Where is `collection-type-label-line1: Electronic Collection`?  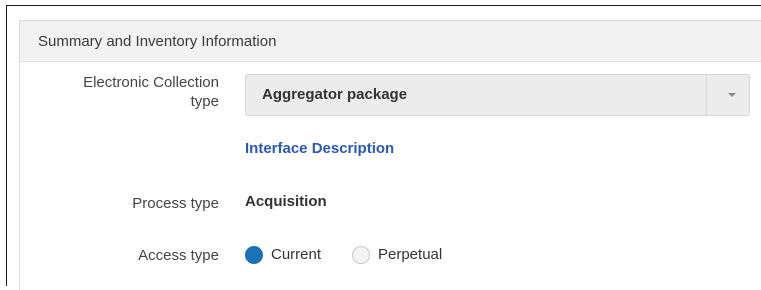
collection-type-label-line1: Electronic Collection is located at coordinates (151, 82).